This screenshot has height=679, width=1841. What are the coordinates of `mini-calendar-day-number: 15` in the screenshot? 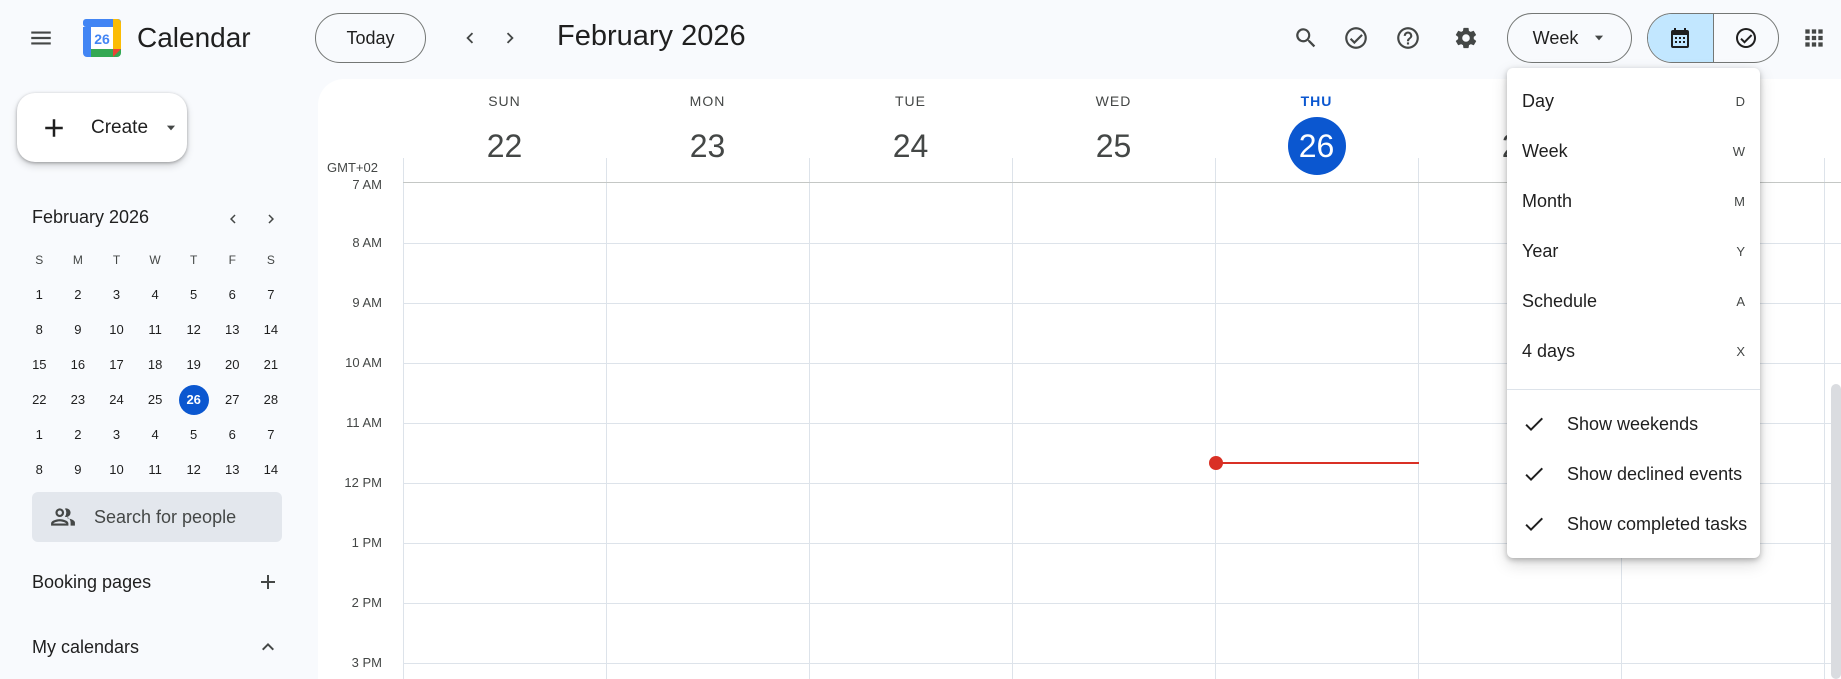 It's located at (39, 364).